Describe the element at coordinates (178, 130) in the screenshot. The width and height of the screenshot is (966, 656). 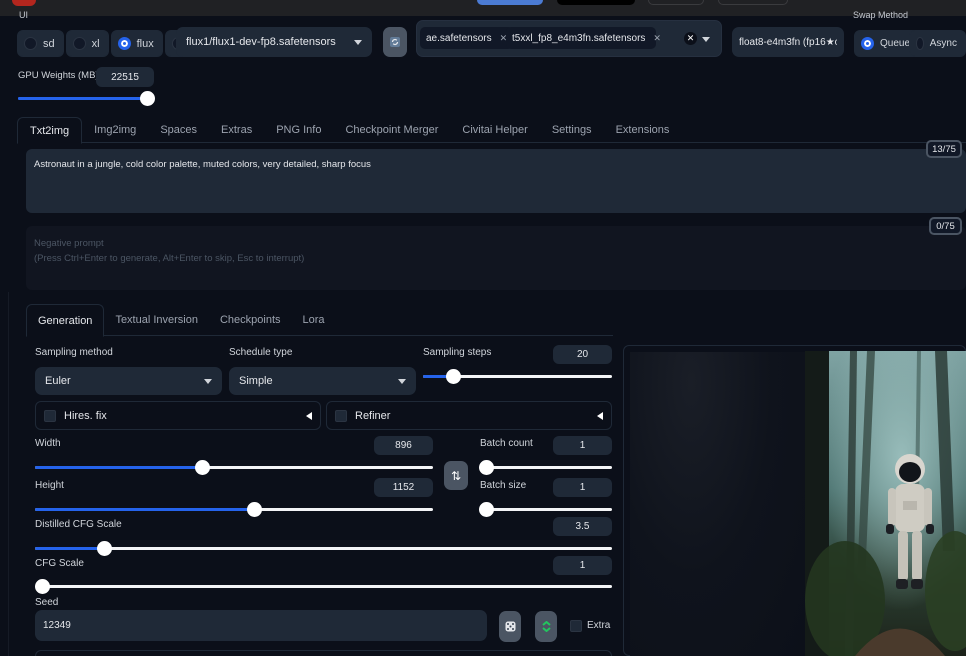
I see `tab-spaces: Spaces` at that location.